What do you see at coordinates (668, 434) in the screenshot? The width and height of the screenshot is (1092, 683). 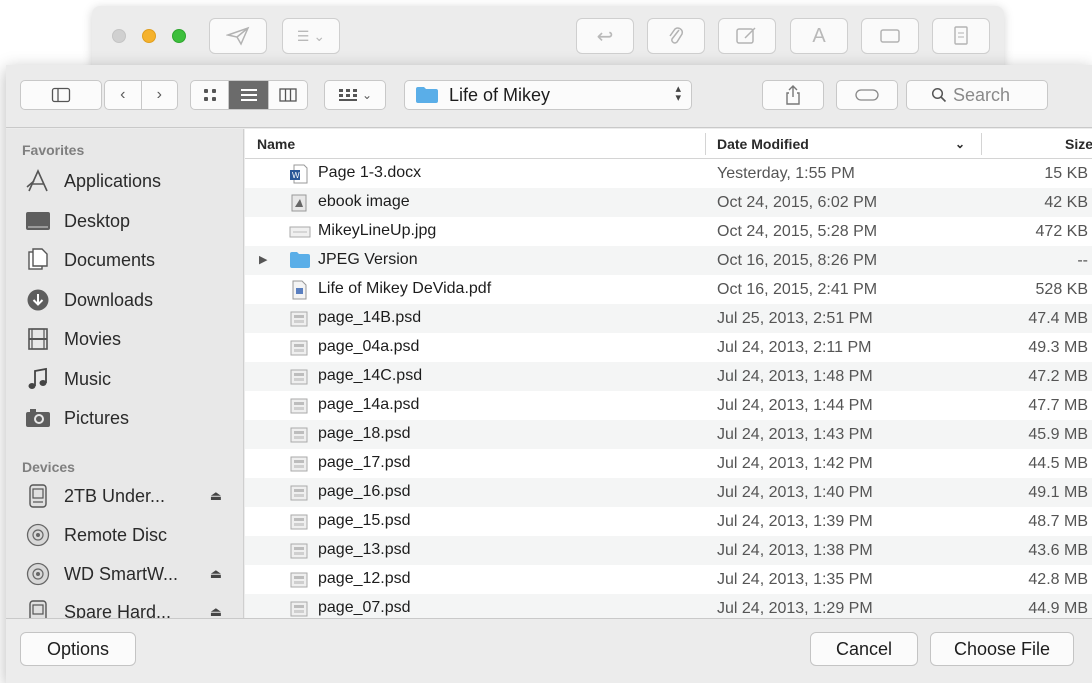 I see `file-row: page_18.psd Jul 24, 2013, 1:43 PM 45.9 MB` at bounding box center [668, 434].